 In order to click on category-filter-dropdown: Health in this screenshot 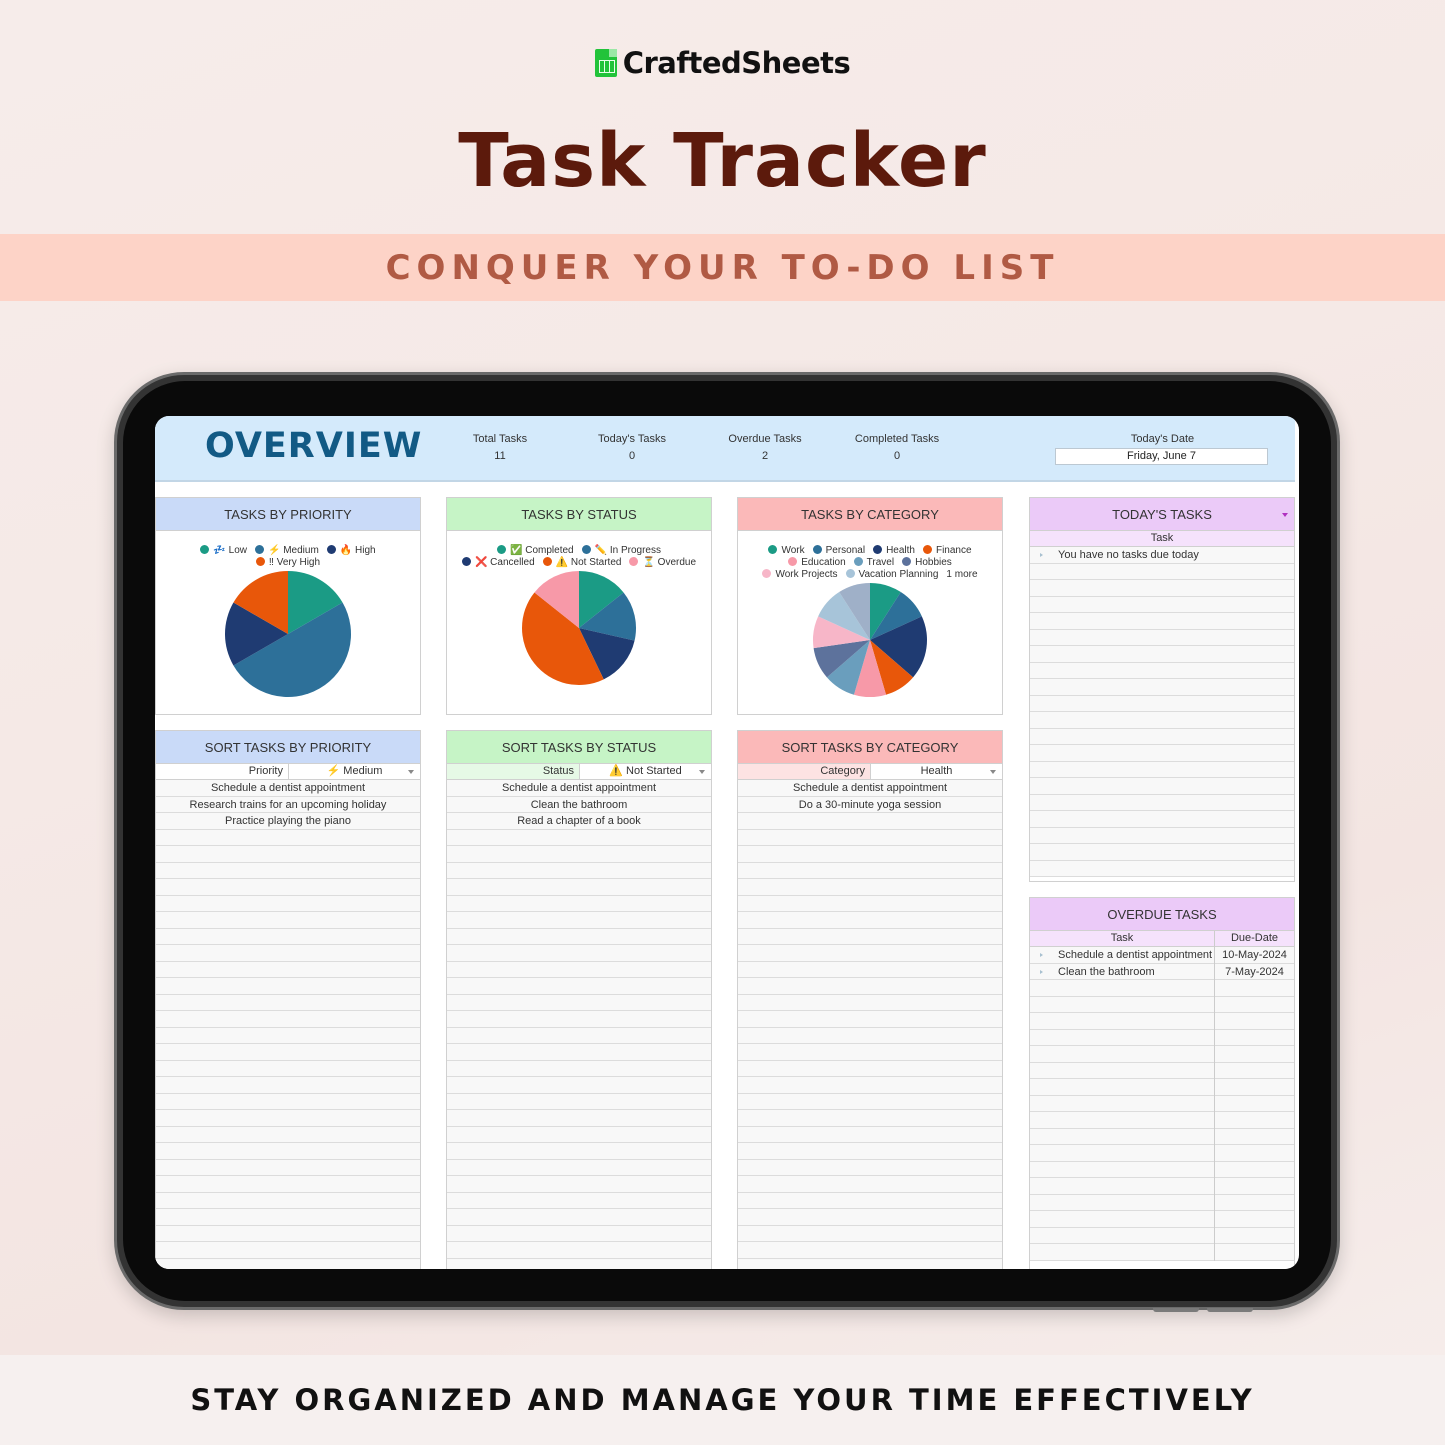, I will do `click(936, 771)`.